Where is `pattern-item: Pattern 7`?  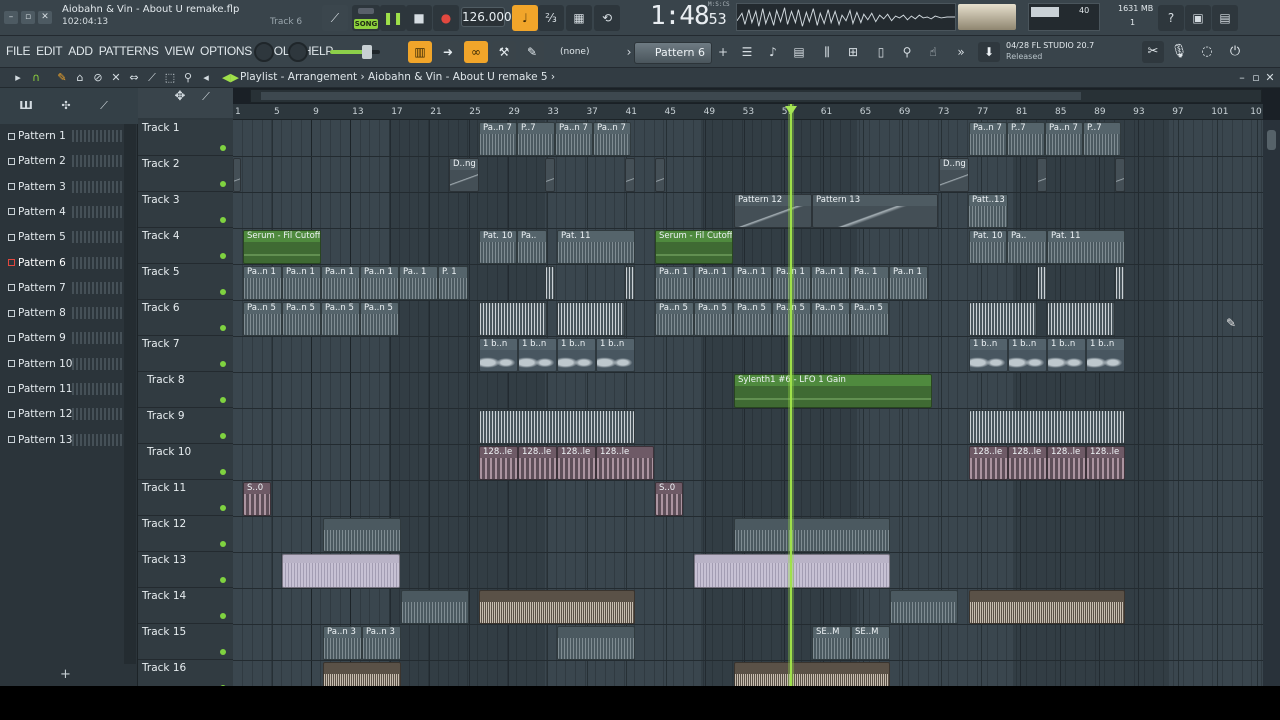 pattern-item: Pattern 7 is located at coordinates (65, 288).